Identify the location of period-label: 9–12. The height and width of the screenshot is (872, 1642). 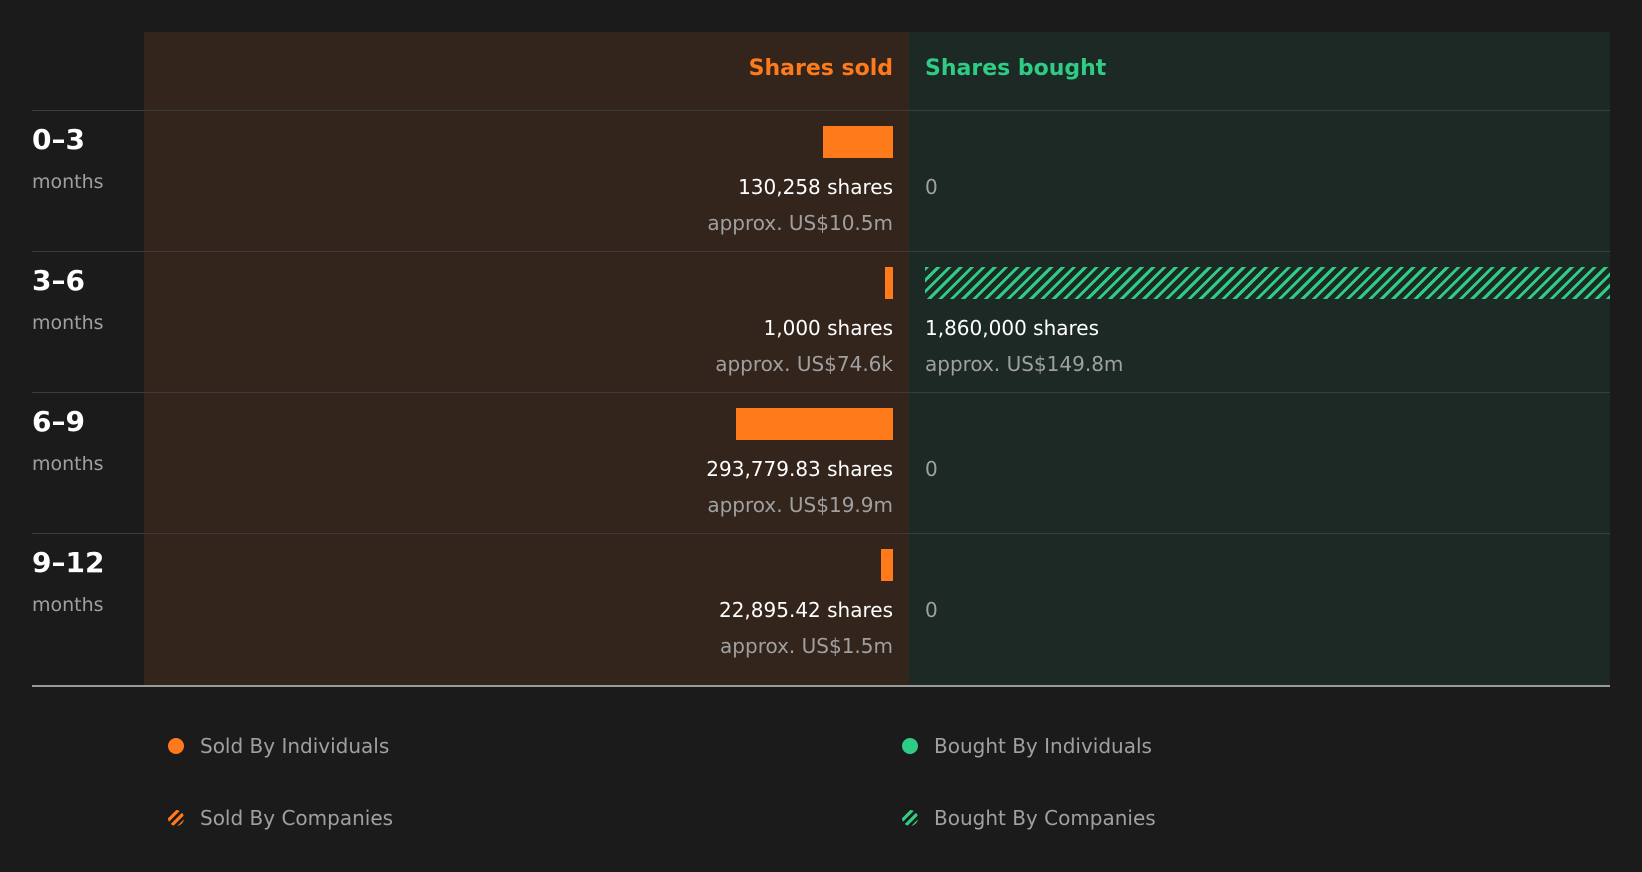
(68, 562).